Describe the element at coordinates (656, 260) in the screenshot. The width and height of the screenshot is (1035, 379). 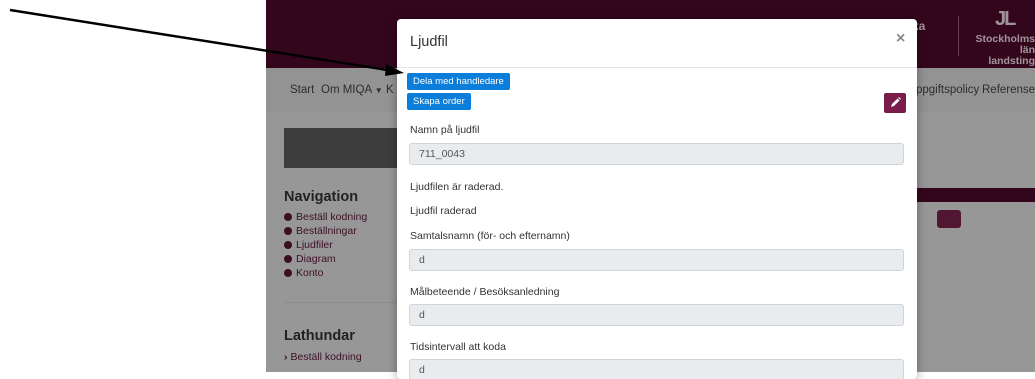
I see `conversation-name-field: d` at that location.